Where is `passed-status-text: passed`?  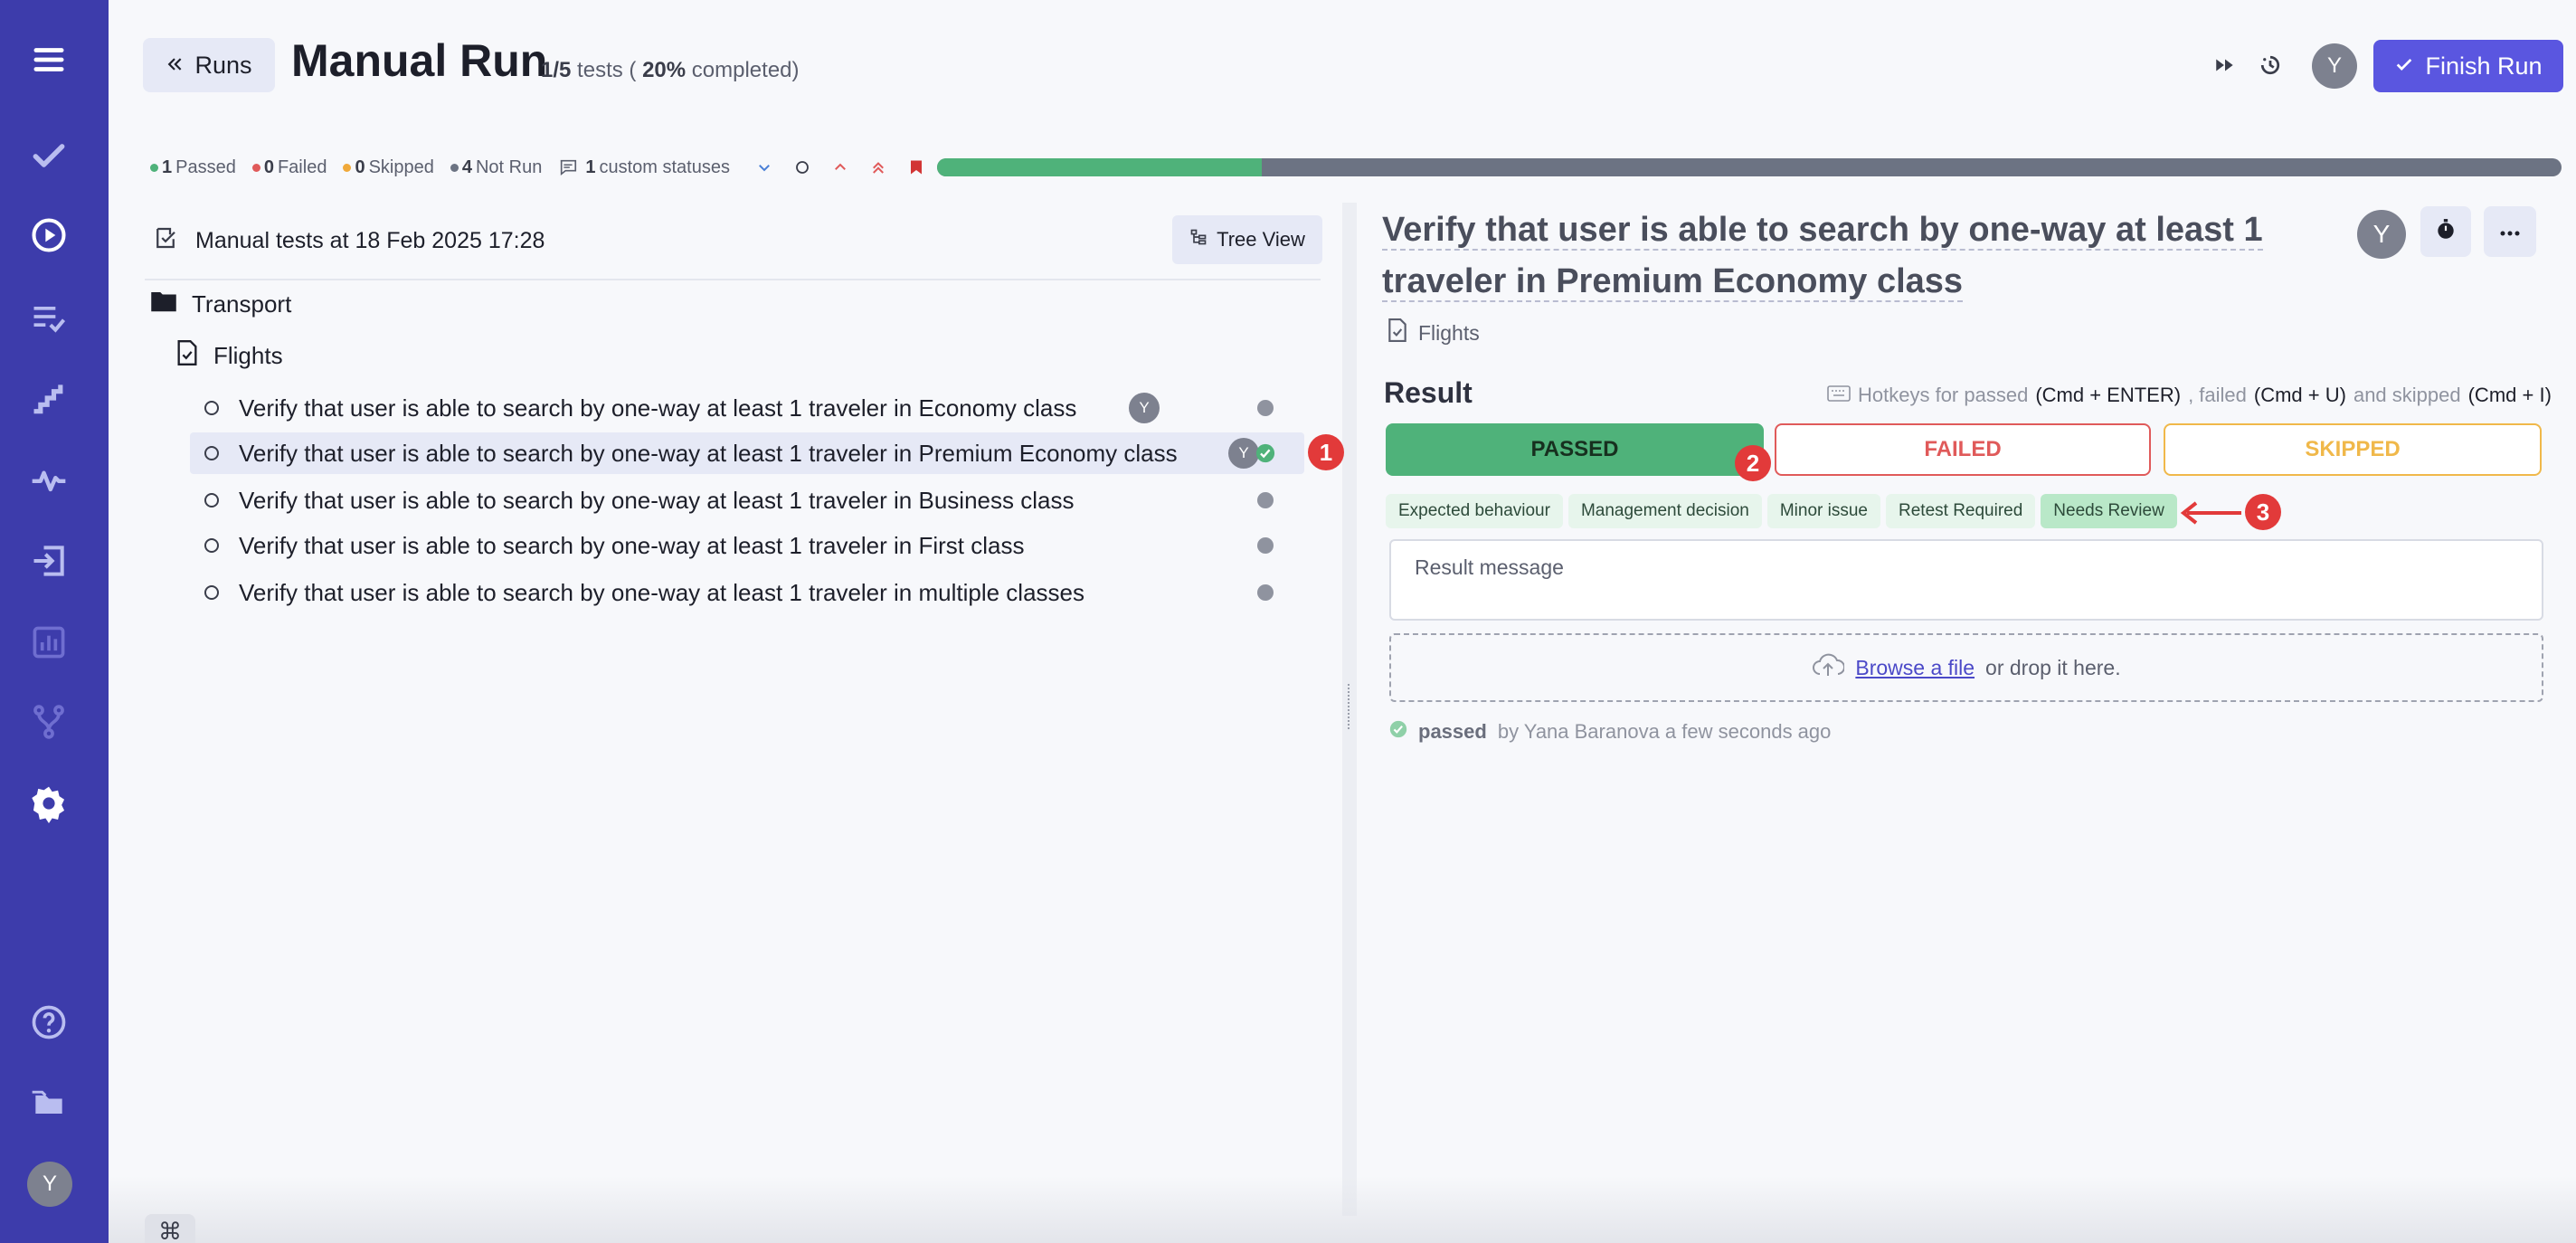
passed-status-text: passed is located at coordinates (1453, 731).